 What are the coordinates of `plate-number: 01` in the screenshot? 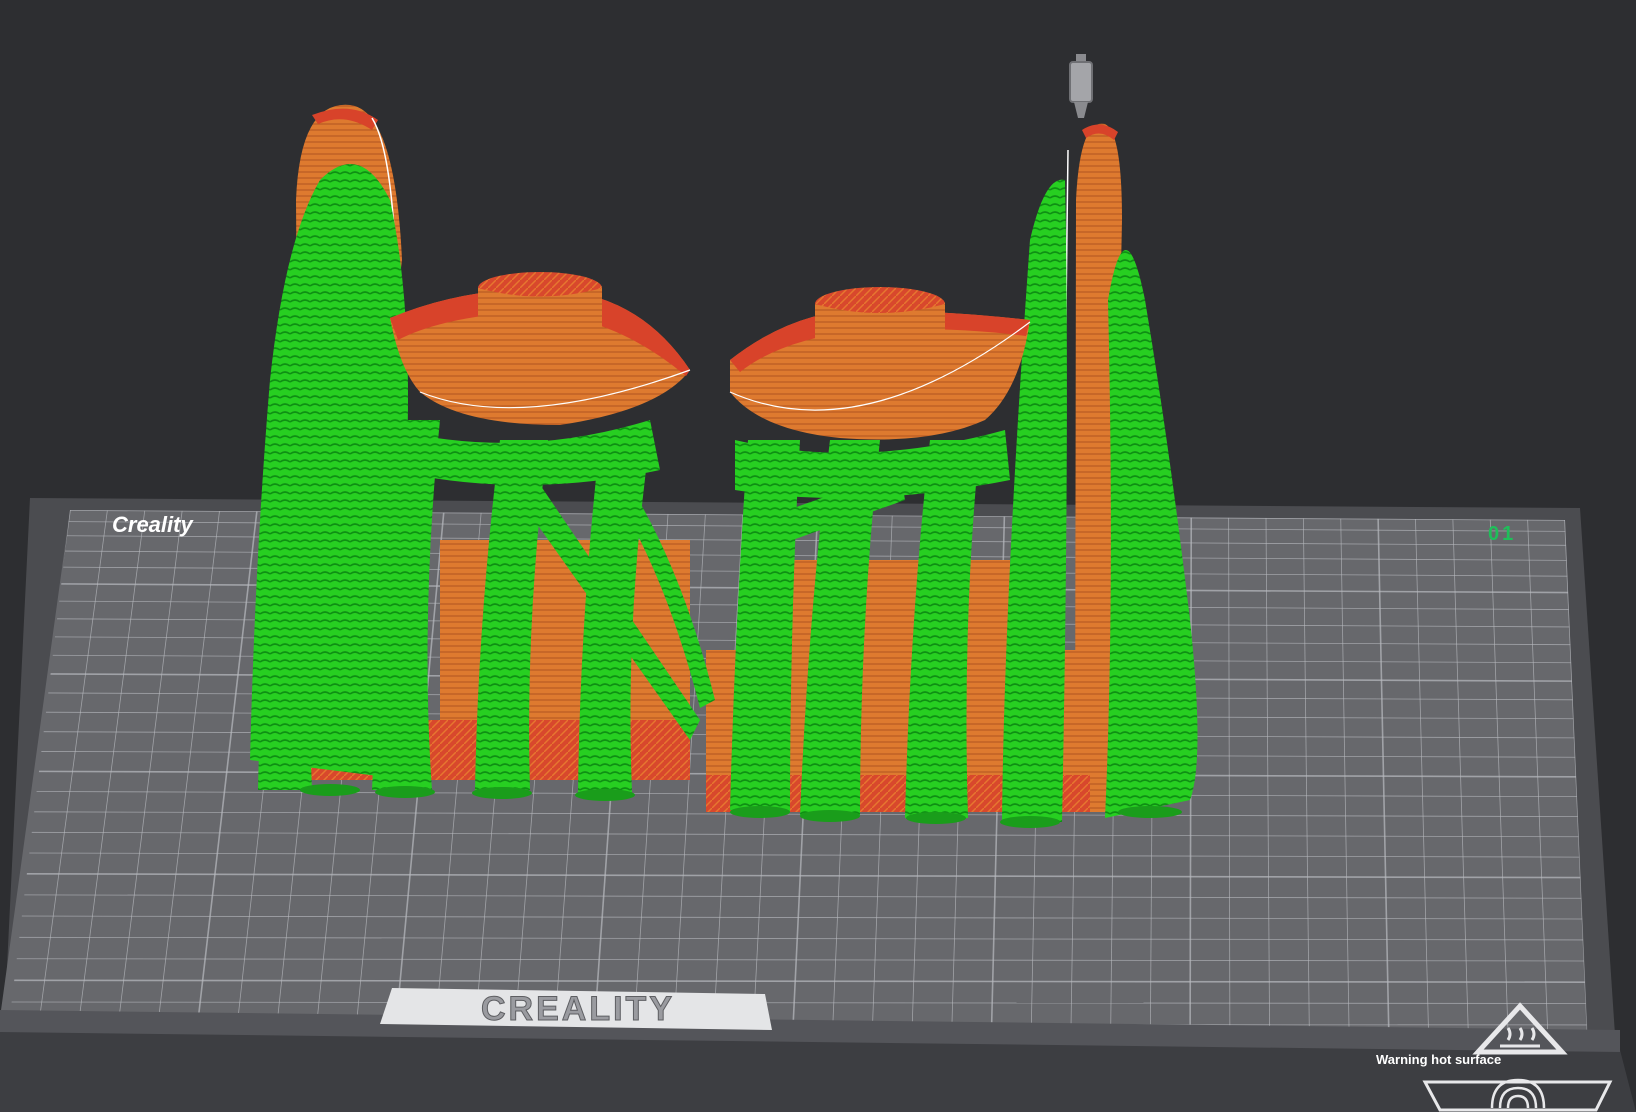 It's located at (1502, 534).